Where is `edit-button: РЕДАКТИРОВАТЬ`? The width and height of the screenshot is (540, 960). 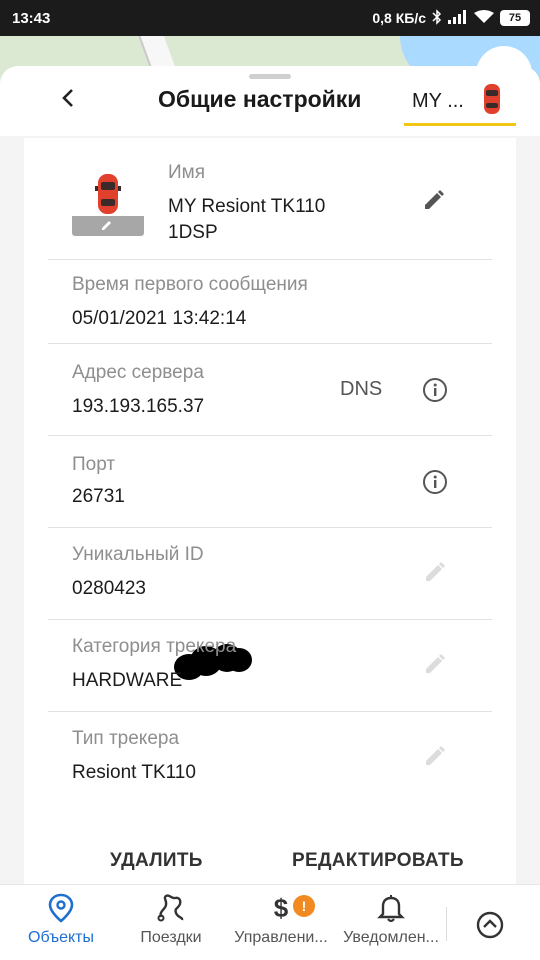
edit-button: РЕДАКТИРОВАТЬ is located at coordinates (378, 861).